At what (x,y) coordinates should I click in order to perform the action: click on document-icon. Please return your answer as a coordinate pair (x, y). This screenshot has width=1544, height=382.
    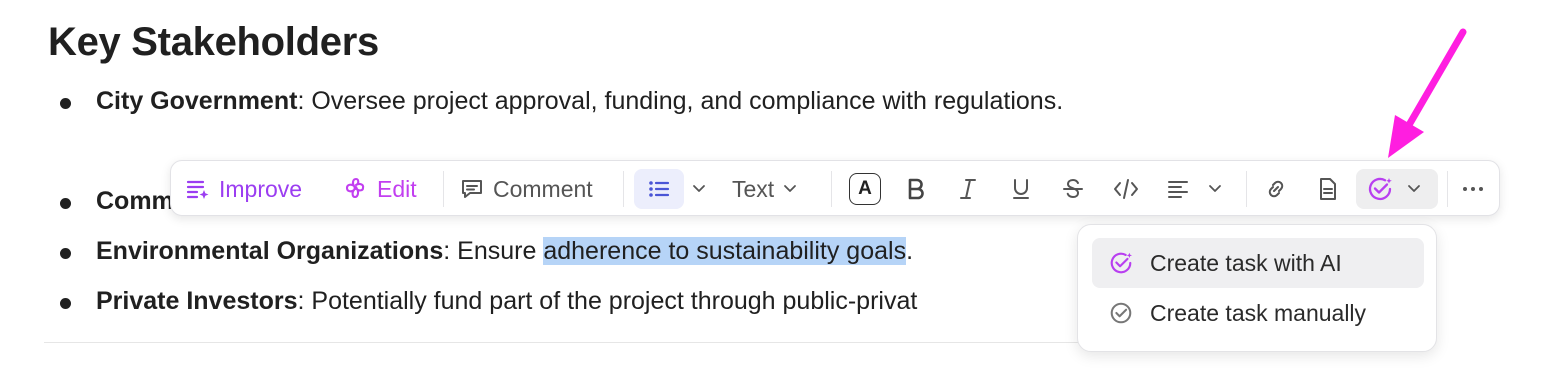
    Looking at the image, I should click on (1328, 189).